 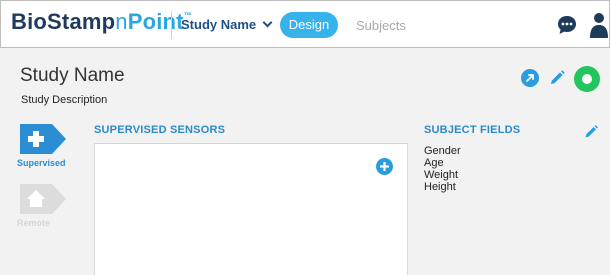 I want to click on logo-text-biostamp: BioStamp, so click(x=63, y=21).